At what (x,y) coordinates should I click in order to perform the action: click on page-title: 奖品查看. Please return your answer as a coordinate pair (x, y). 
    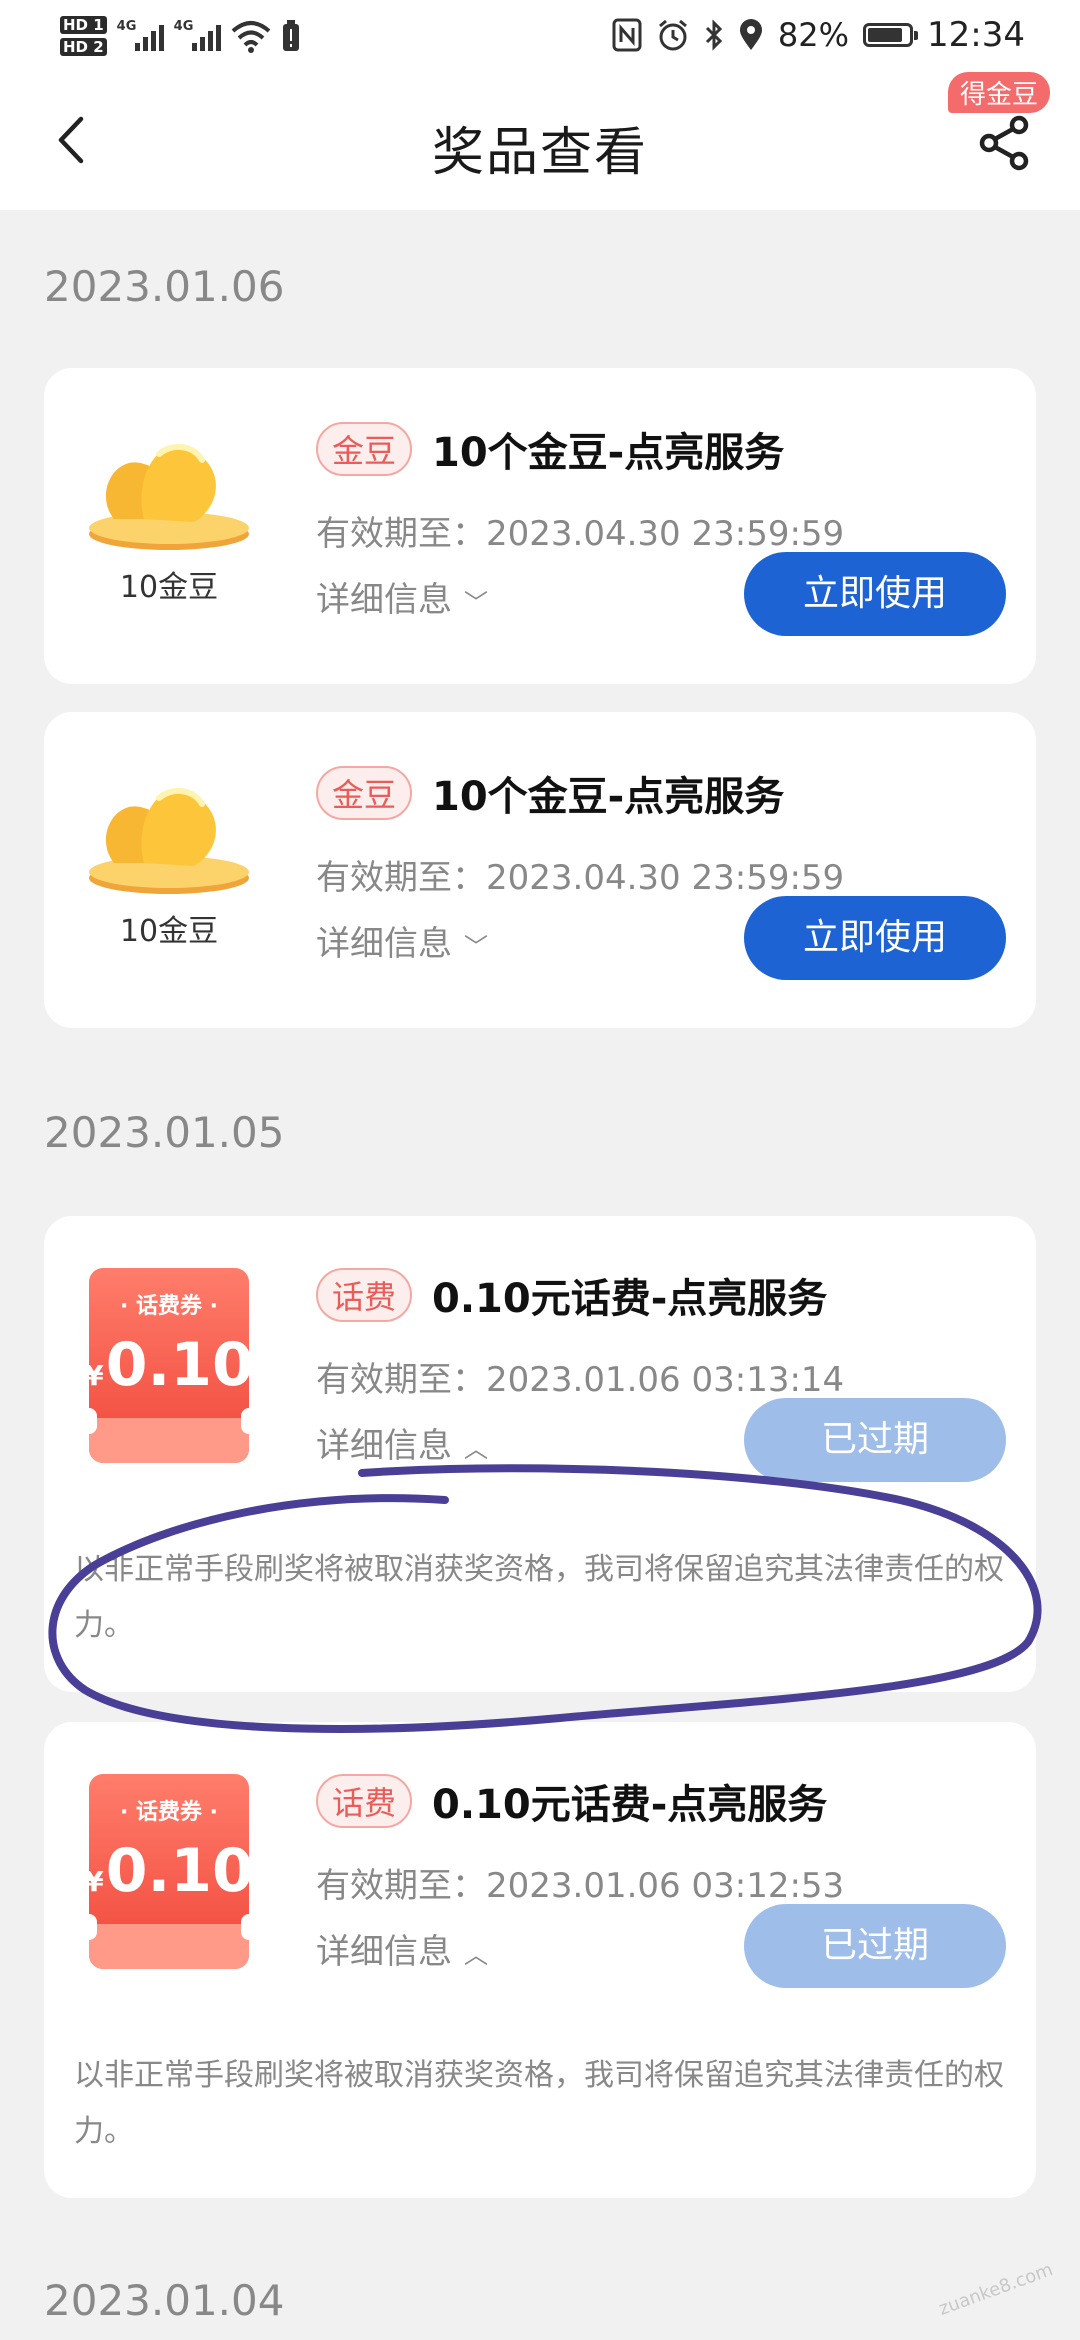
    Looking at the image, I should click on (539, 153).